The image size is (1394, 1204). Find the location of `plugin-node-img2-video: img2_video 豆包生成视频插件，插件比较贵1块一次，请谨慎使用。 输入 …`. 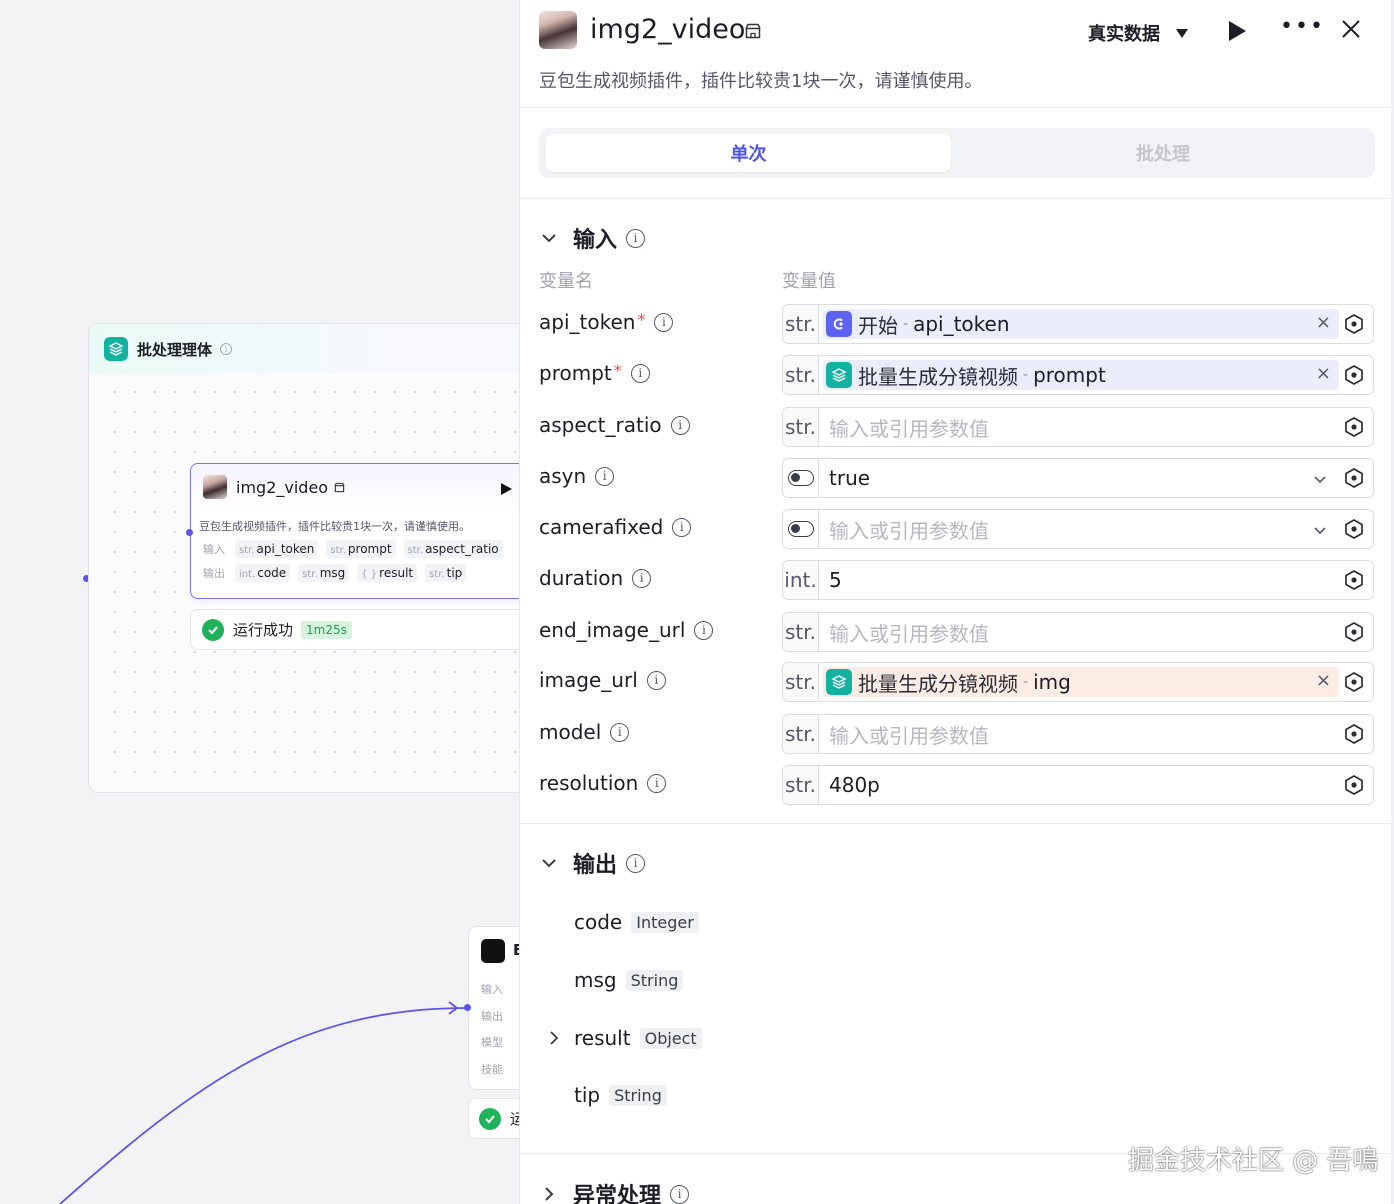

plugin-node-img2-video: img2_video 豆包生成视频插件，插件比较贵1块一次，请谨慎使用。 输入 … is located at coordinates (355, 531).